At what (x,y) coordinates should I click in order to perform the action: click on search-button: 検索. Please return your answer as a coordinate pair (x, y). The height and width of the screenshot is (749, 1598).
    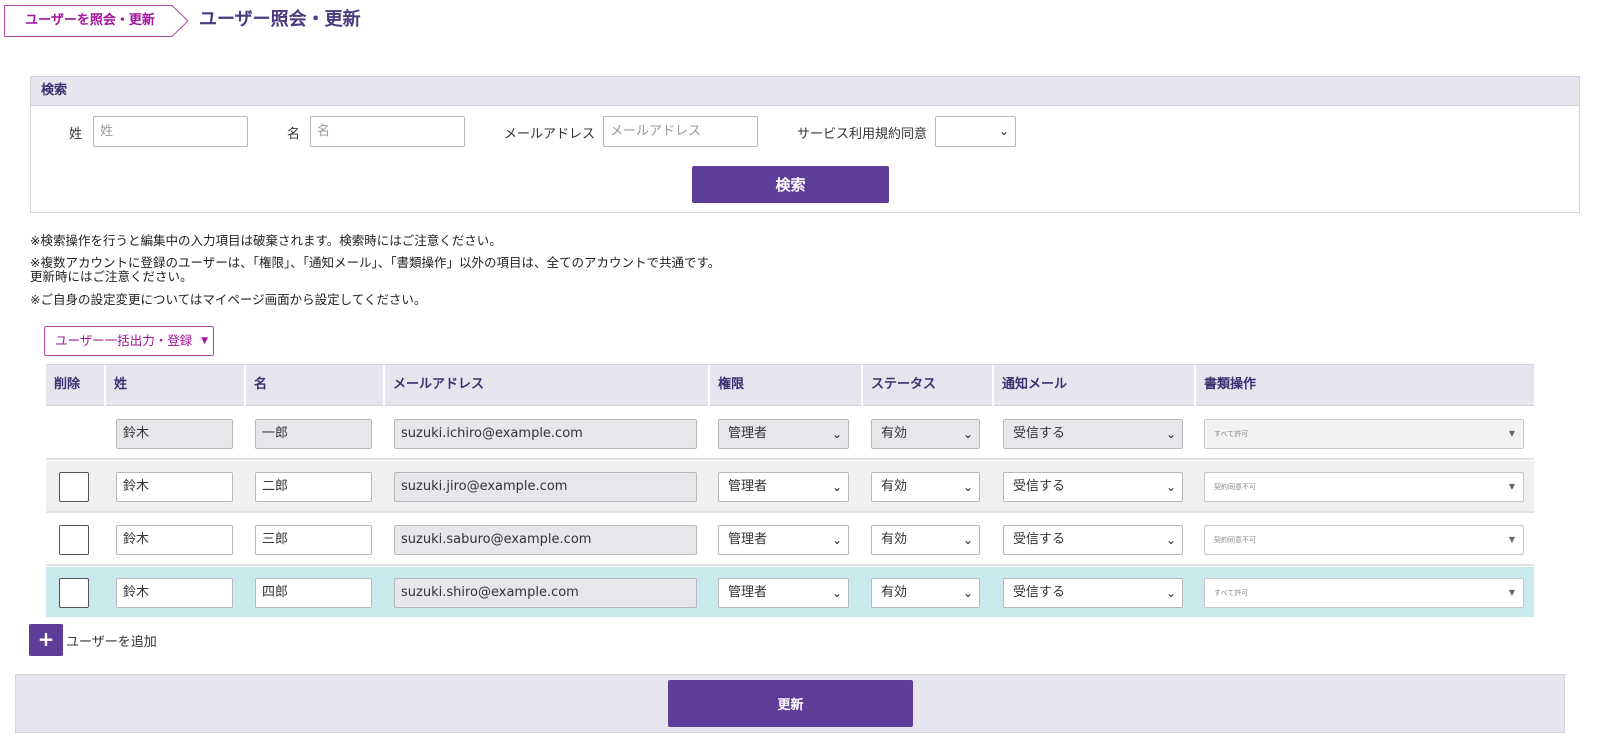
    Looking at the image, I should click on (790, 184).